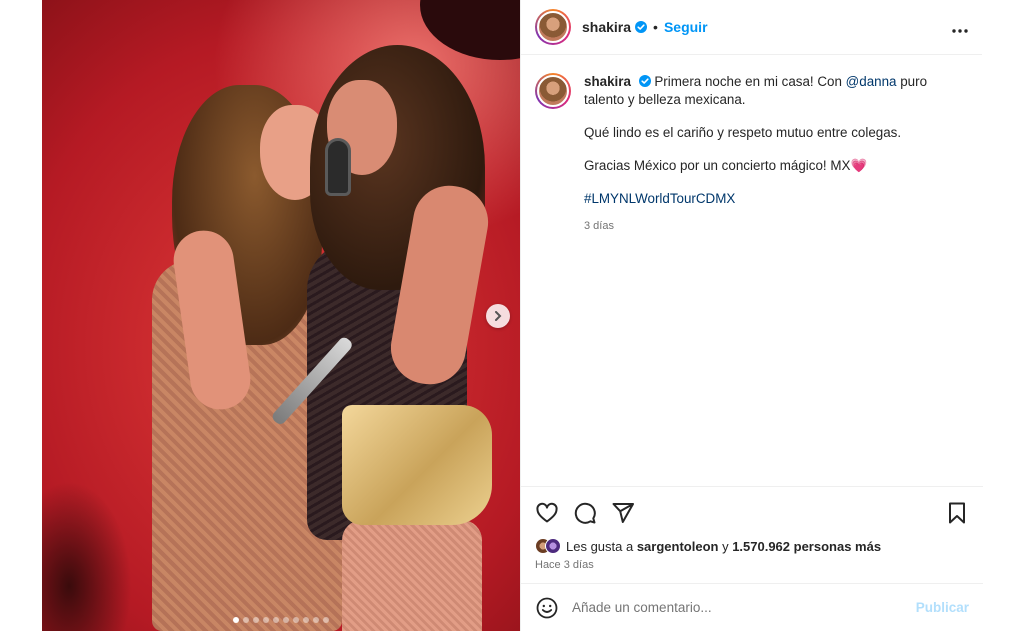 The height and width of the screenshot is (631, 1024). Describe the element at coordinates (957, 513) in the screenshot. I see `save-bookmark-icon` at that location.